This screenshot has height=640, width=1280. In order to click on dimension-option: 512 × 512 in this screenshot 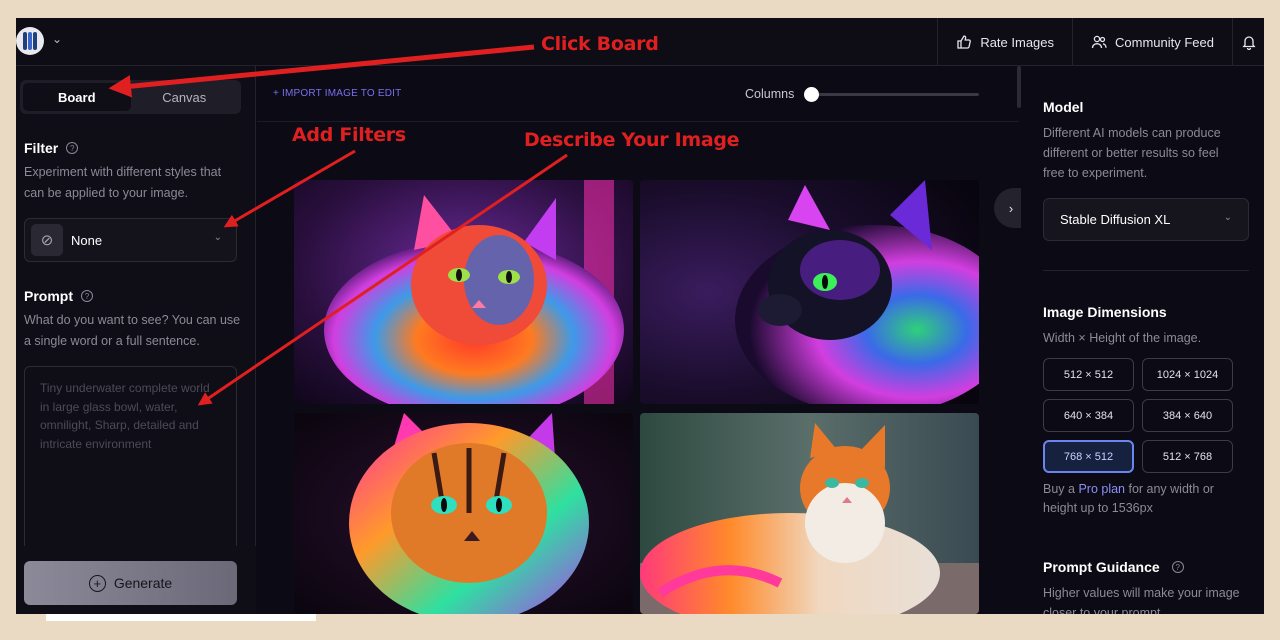, I will do `click(1088, 374)`.